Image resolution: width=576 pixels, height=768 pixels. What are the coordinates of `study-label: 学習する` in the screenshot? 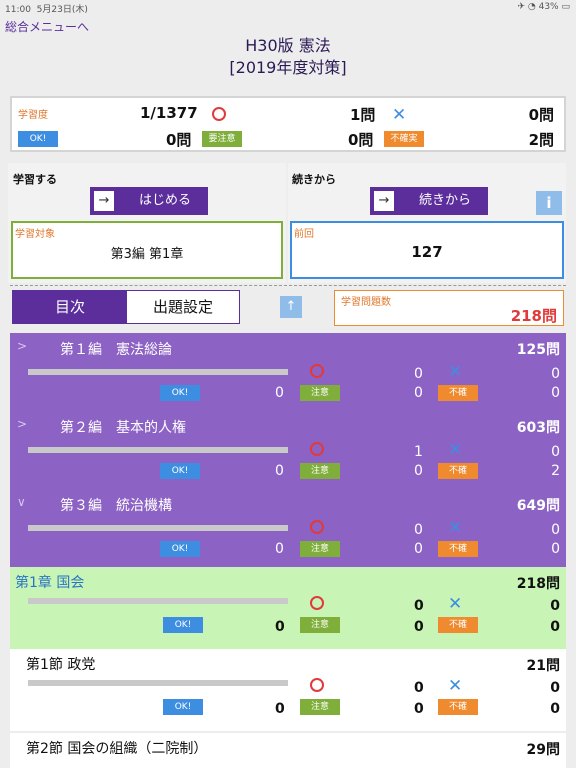 It's located at (35, 179).